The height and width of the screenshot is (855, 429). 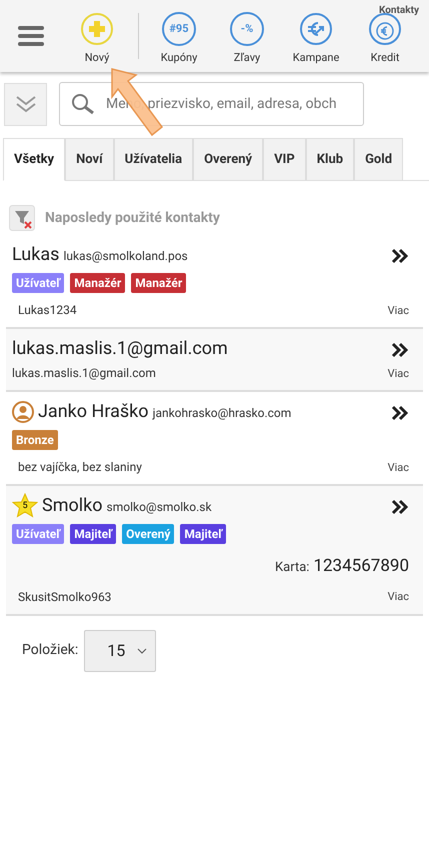 I want to click on percent-icon: -%, so click(x=247, y=29).